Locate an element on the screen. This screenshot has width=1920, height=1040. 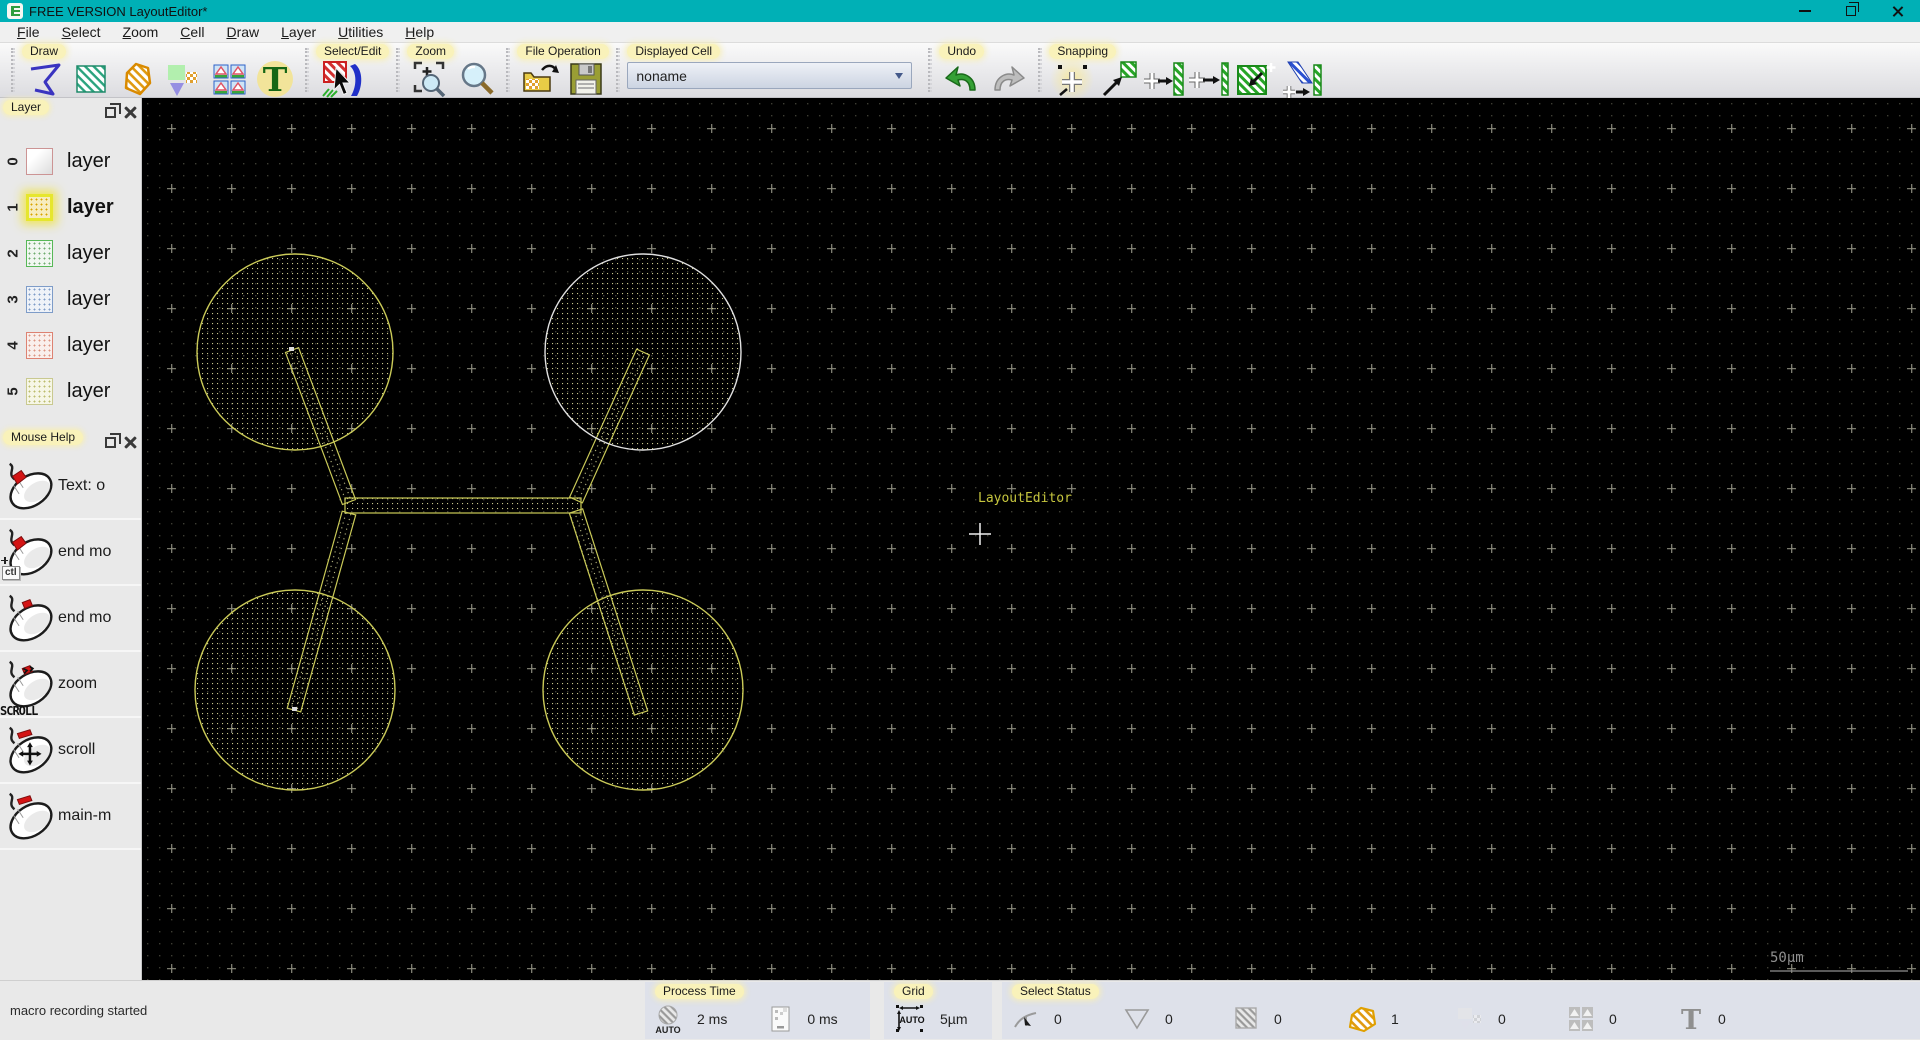
displayed-cell-combobox: noname is located at coordinates (770, 75).